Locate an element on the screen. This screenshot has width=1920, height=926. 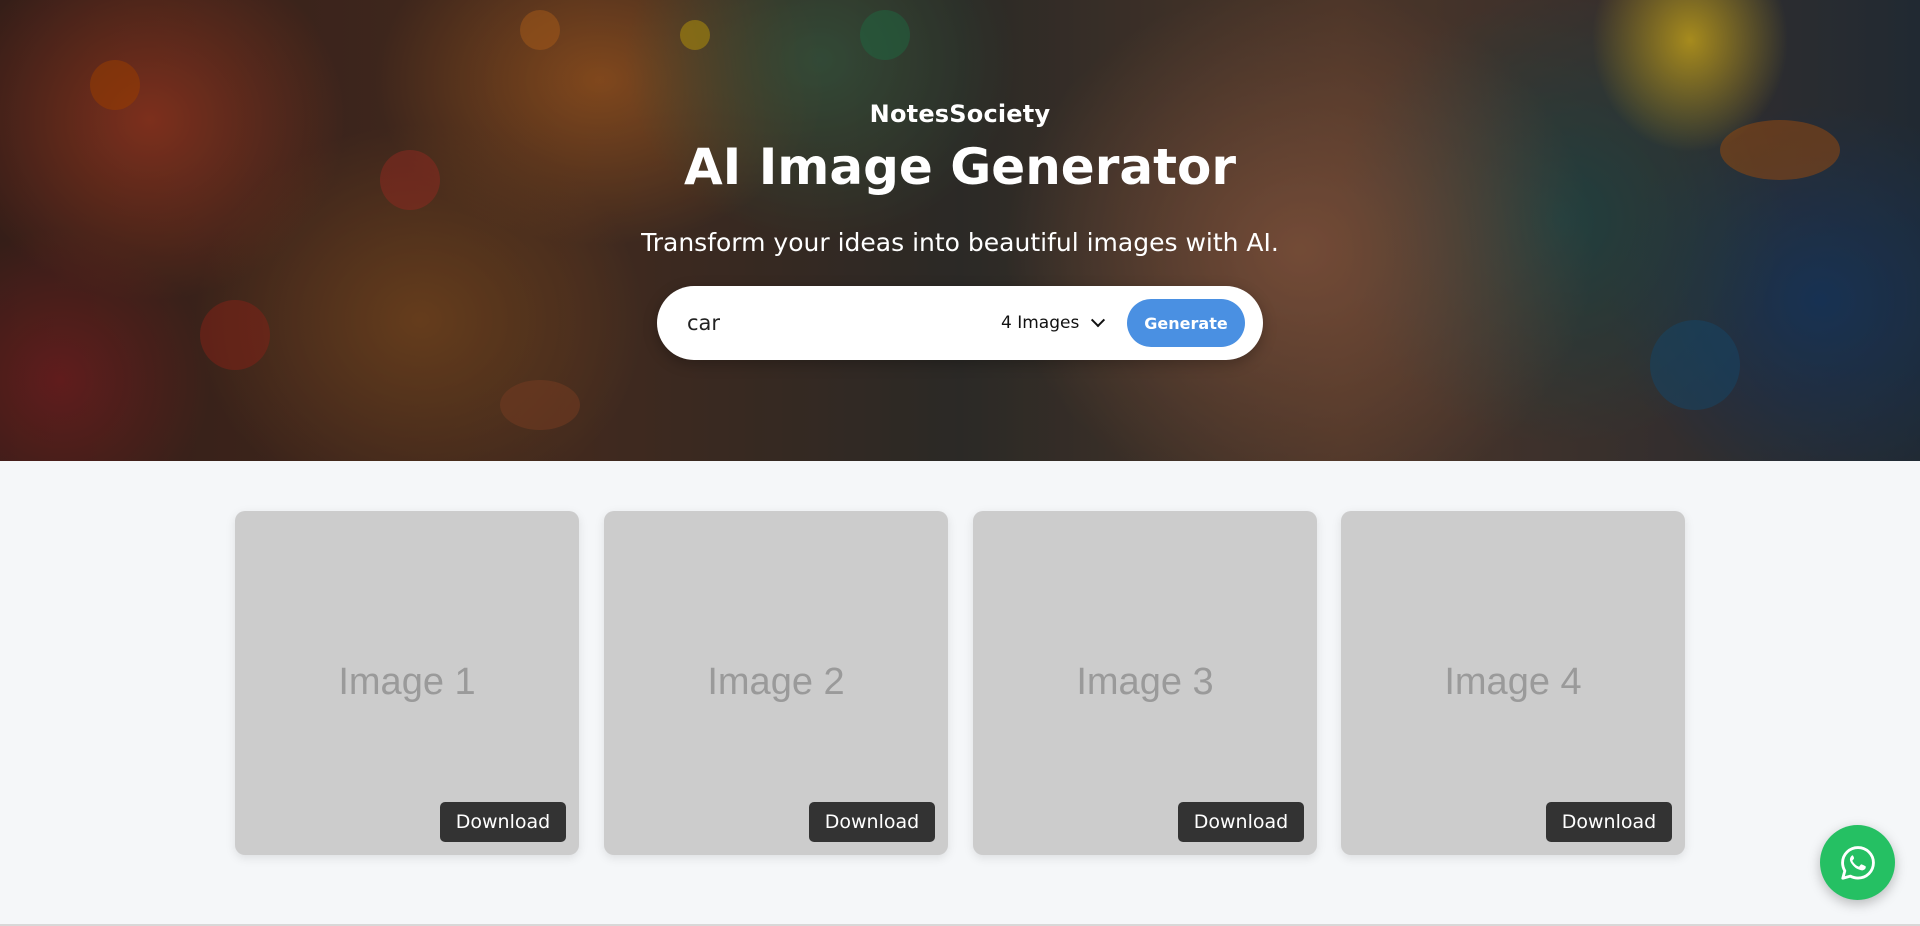
prompt-input is located at coordinates (837, 323).